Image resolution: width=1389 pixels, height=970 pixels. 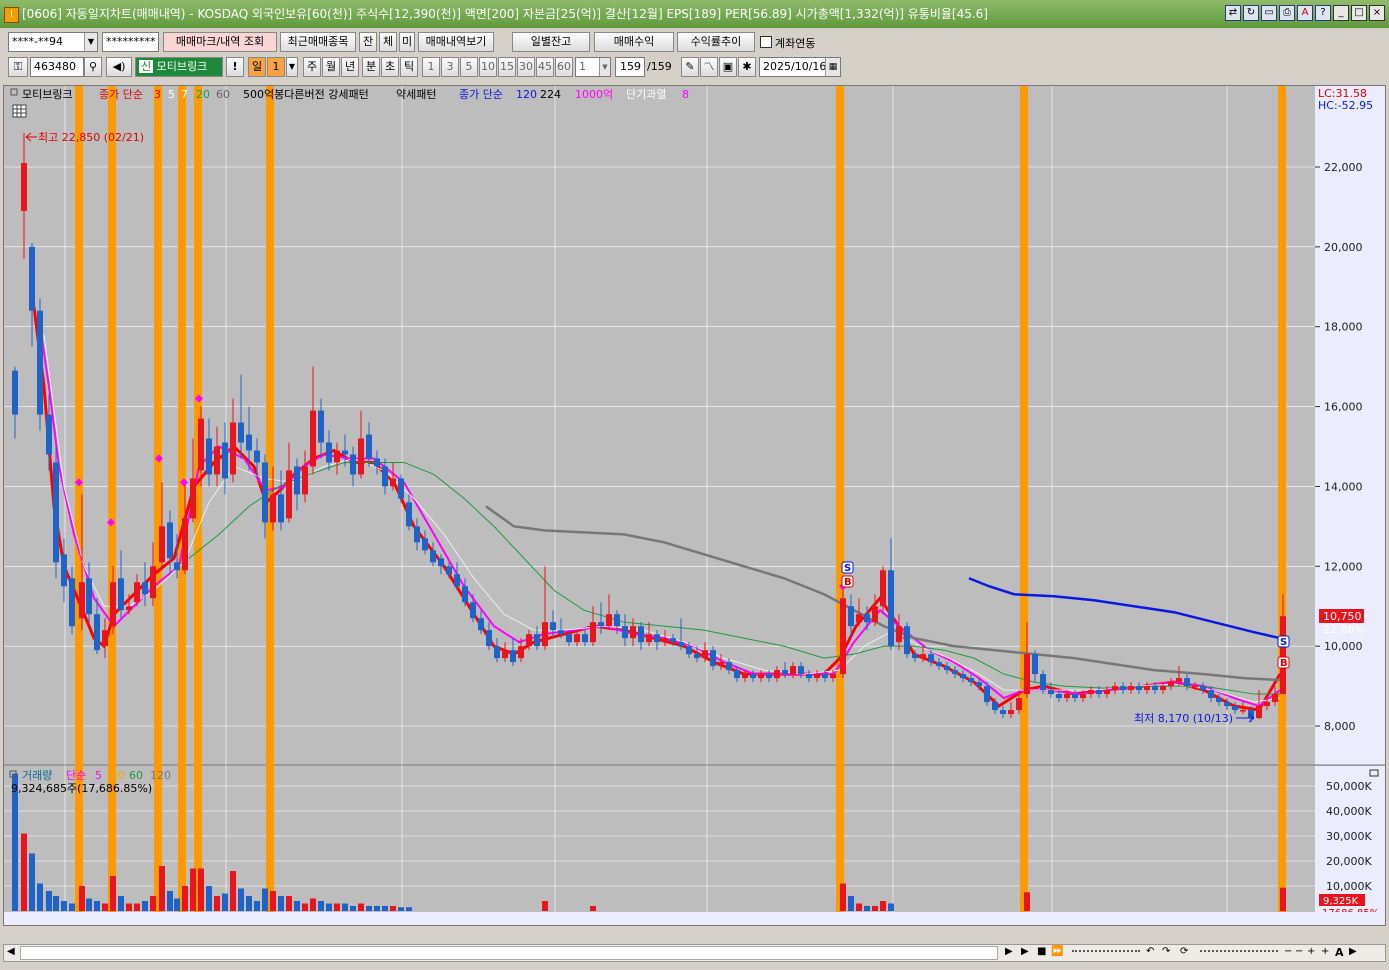 I want to click on refresh-icon: ⟳, so click(x=1184, y=951).